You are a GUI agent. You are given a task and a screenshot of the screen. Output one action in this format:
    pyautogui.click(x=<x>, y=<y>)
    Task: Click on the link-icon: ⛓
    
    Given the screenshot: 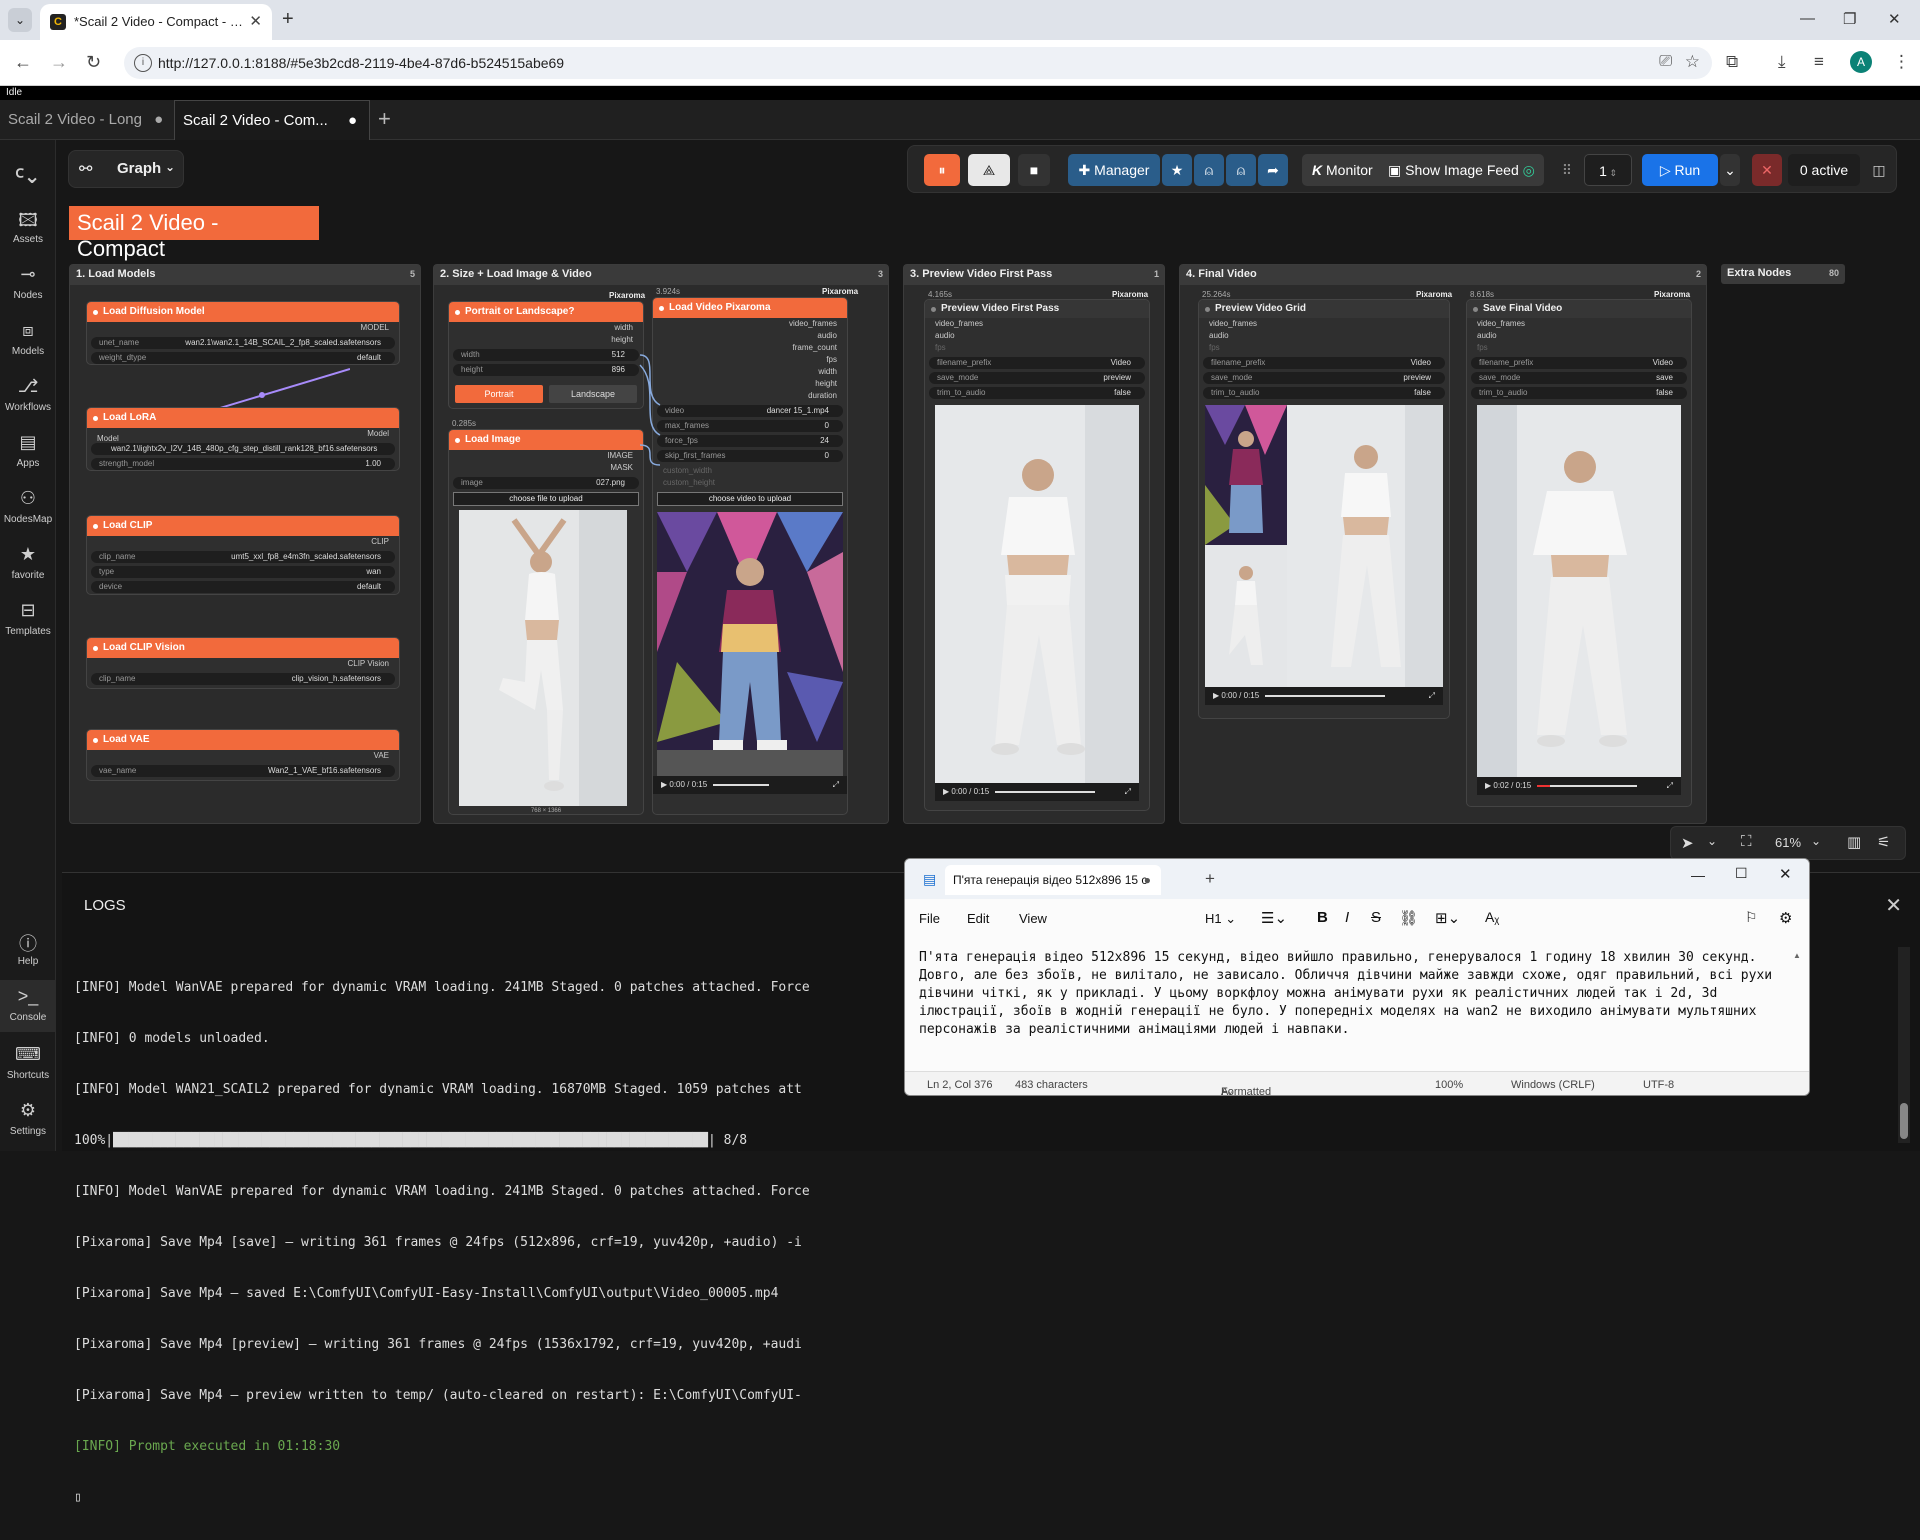 What is the action you would take?
    pyautogui.click(x=1408, y=918)
    